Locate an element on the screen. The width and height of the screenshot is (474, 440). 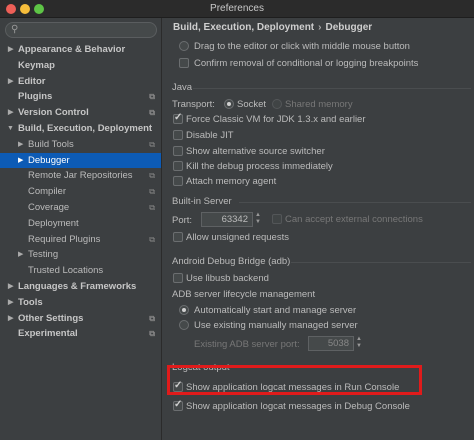
sidebar-item-label: Compiler is located at coordinates (47, 192).